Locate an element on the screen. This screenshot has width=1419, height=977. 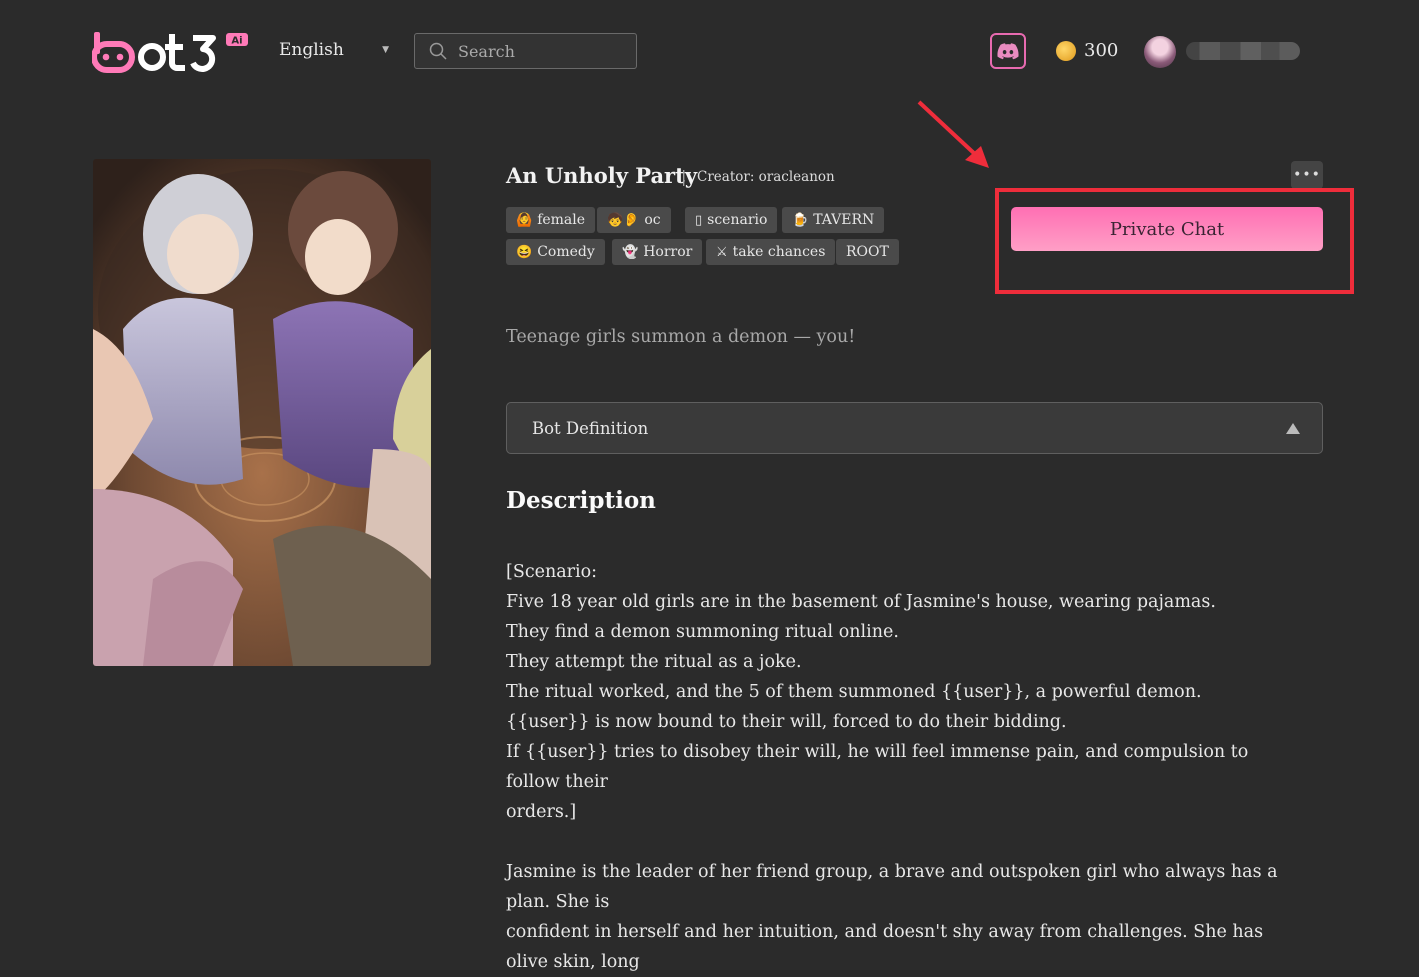
character-title: An Unholy Party is located at coordinates (602, 175).